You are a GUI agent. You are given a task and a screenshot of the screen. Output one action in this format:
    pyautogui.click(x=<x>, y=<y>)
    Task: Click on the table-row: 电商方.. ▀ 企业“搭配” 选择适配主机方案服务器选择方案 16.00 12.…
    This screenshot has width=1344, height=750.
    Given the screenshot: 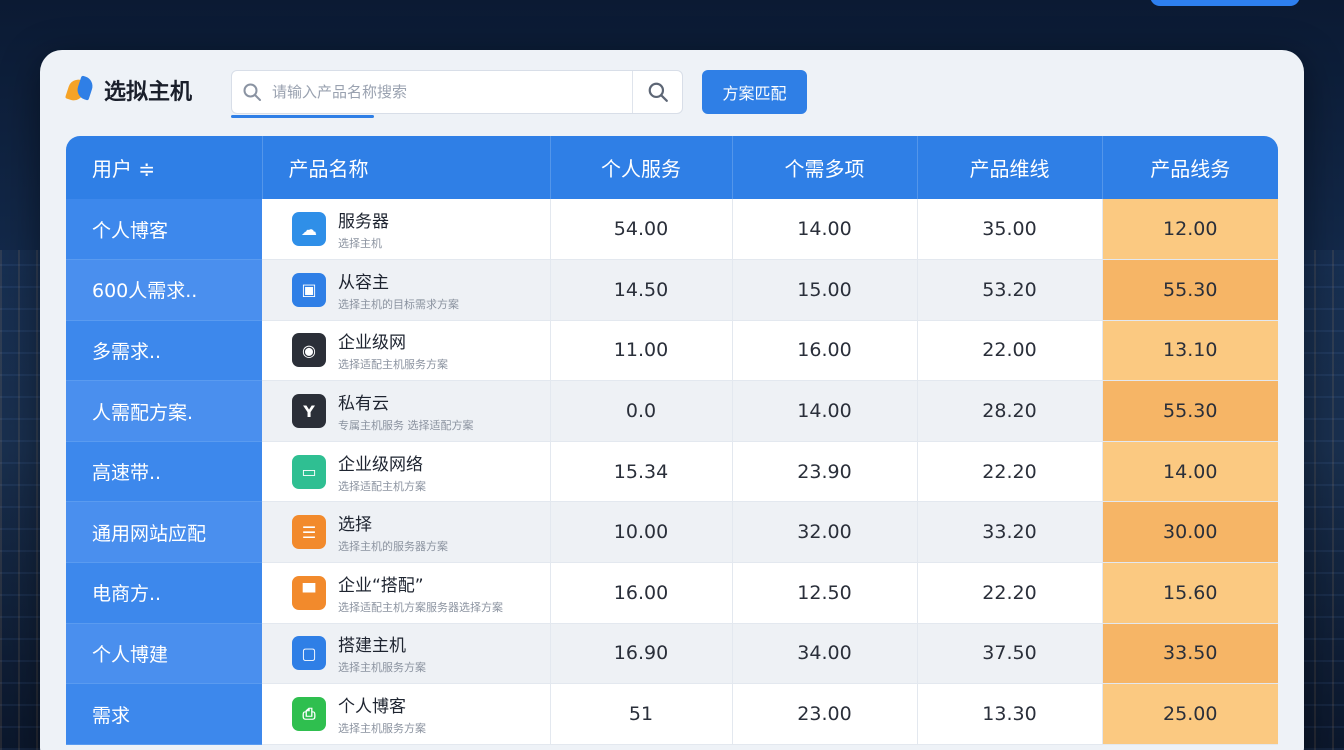 What is the action you would take?
    pyautogui.click(x=672, y=593)
    